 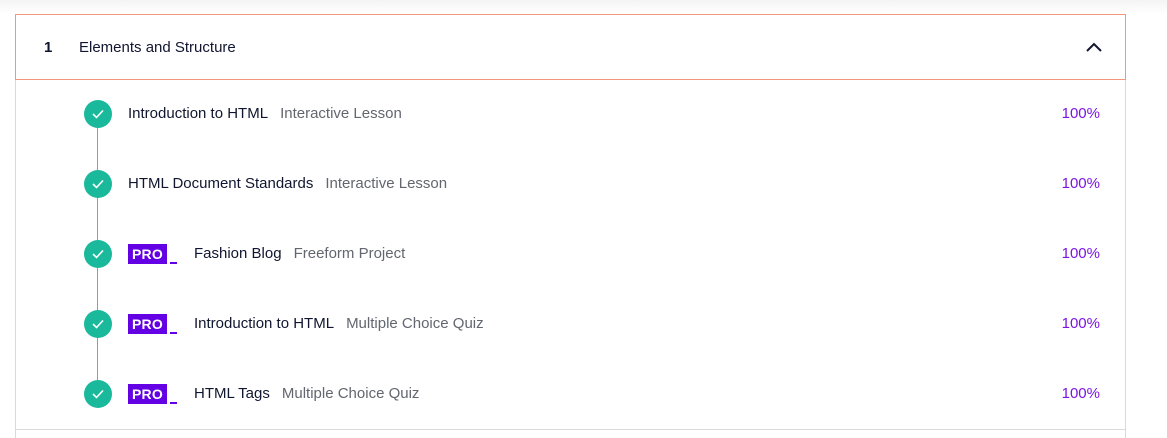 I want to click on lesson-label: Introduction to HTML Interactive Lesson, so click(x=265, y=114).